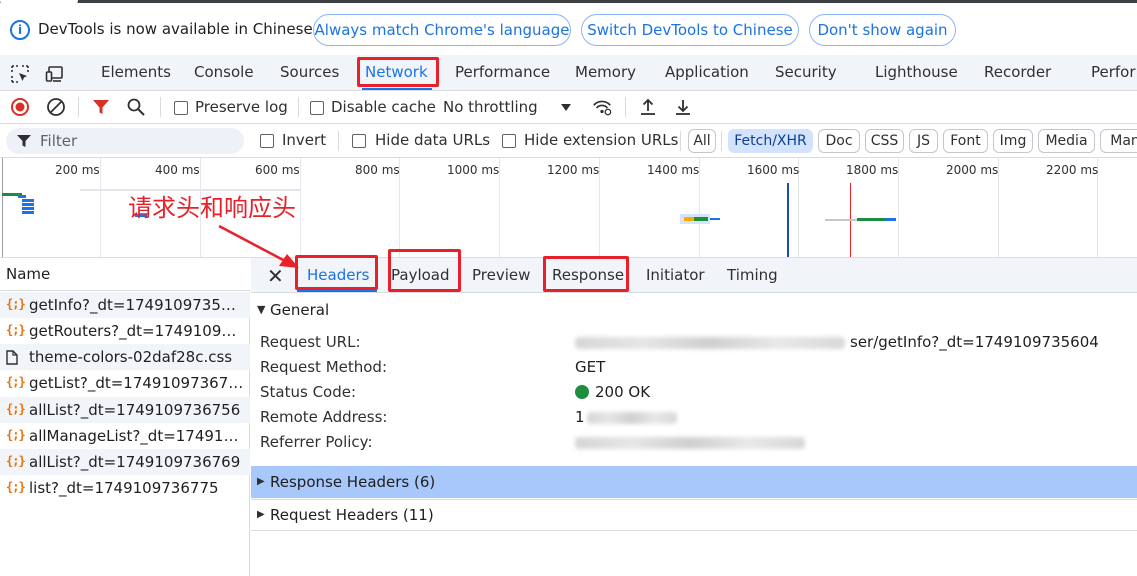 This screenshot has width=1137, height=576. What do you see at coordinates (501, 275) in the screenshot?
I see `tab-preview: Preview` at bounding box center [501, 275].